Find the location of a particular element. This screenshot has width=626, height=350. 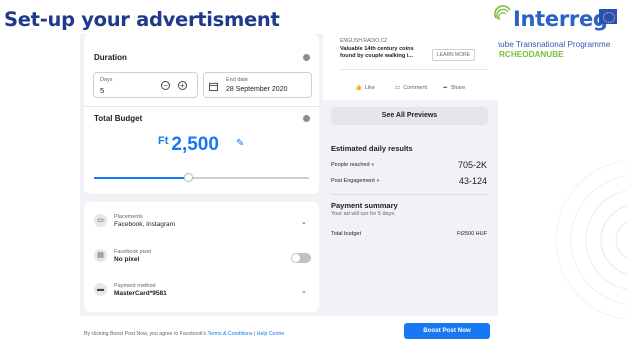

people-reached-text: People reached is located at coordinates (350, 165).